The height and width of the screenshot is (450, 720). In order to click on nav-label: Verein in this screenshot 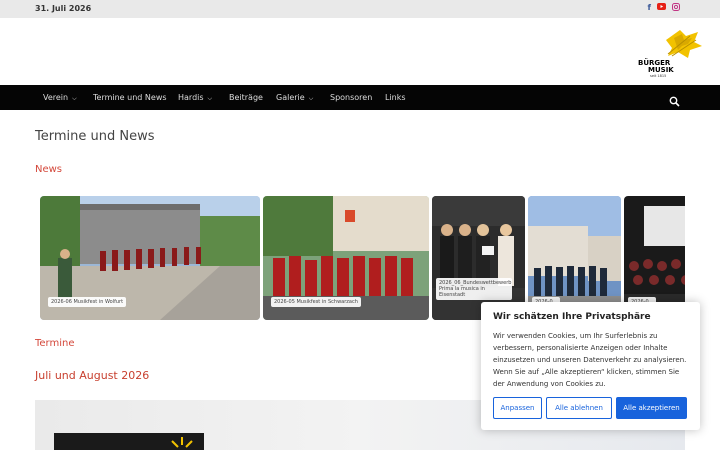, I will do `click(56, 97)`.